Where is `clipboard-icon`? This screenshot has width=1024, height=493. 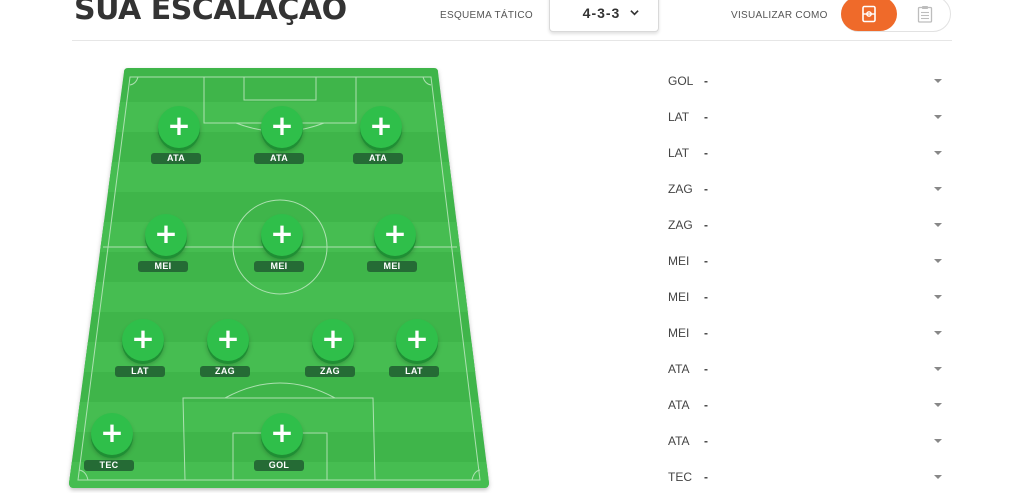
clipboard-icon is located at coordinates (925, 14).